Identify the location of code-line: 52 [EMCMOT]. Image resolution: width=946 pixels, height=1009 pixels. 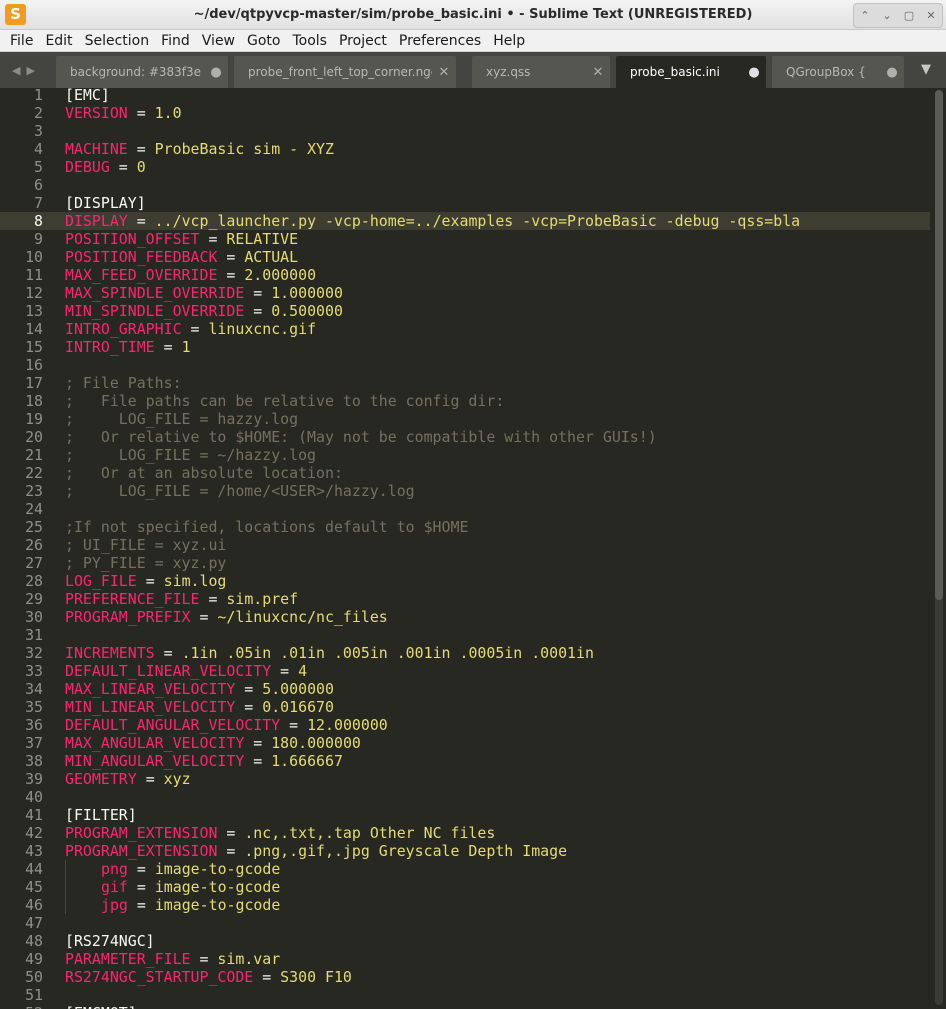
(465, 1006).